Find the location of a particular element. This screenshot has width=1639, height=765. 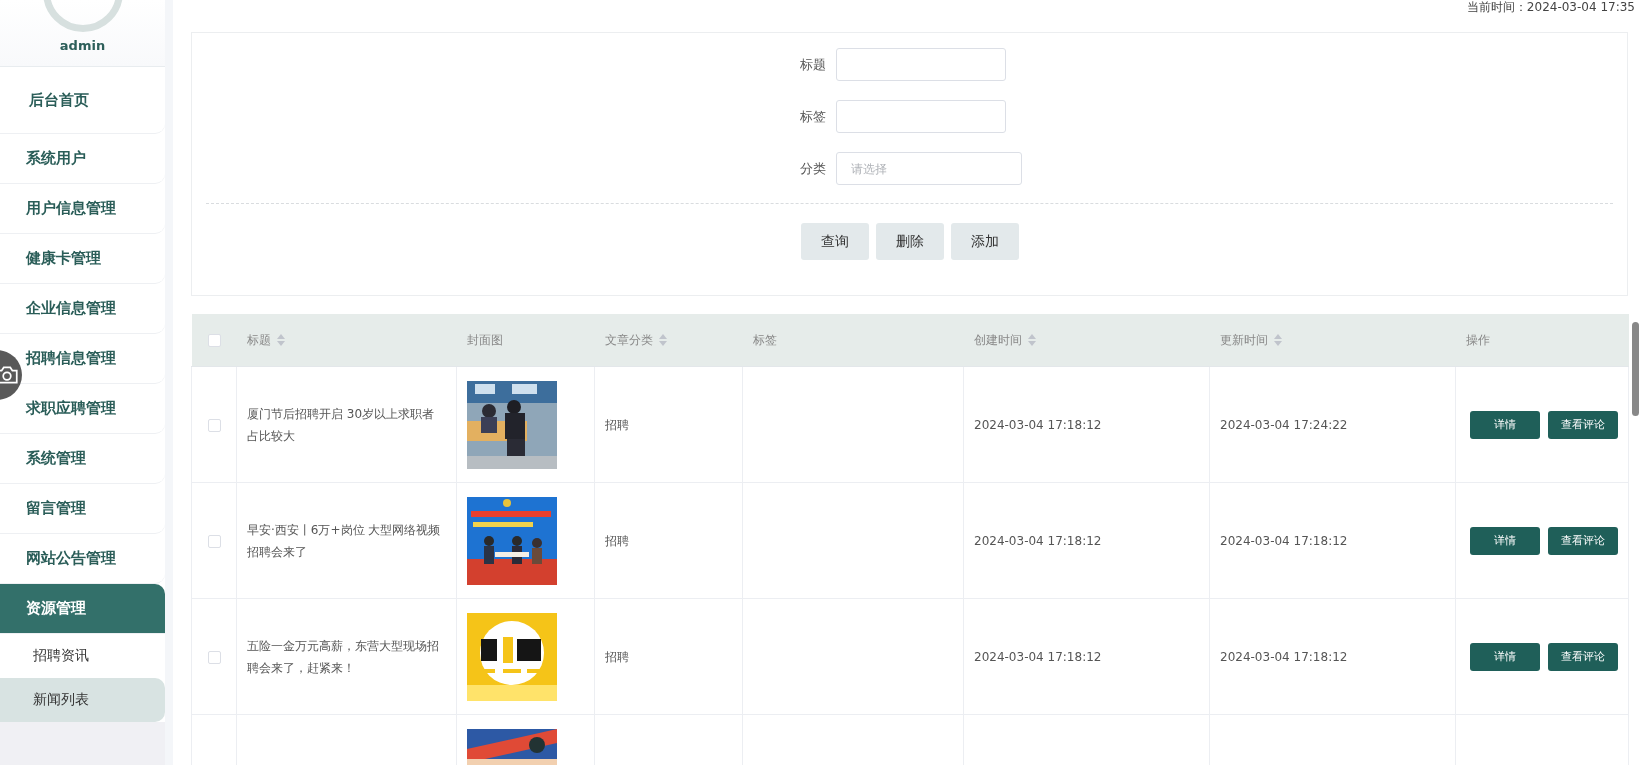

sidebar-item: 企业信息管理 is located at coordinates (82, 309).